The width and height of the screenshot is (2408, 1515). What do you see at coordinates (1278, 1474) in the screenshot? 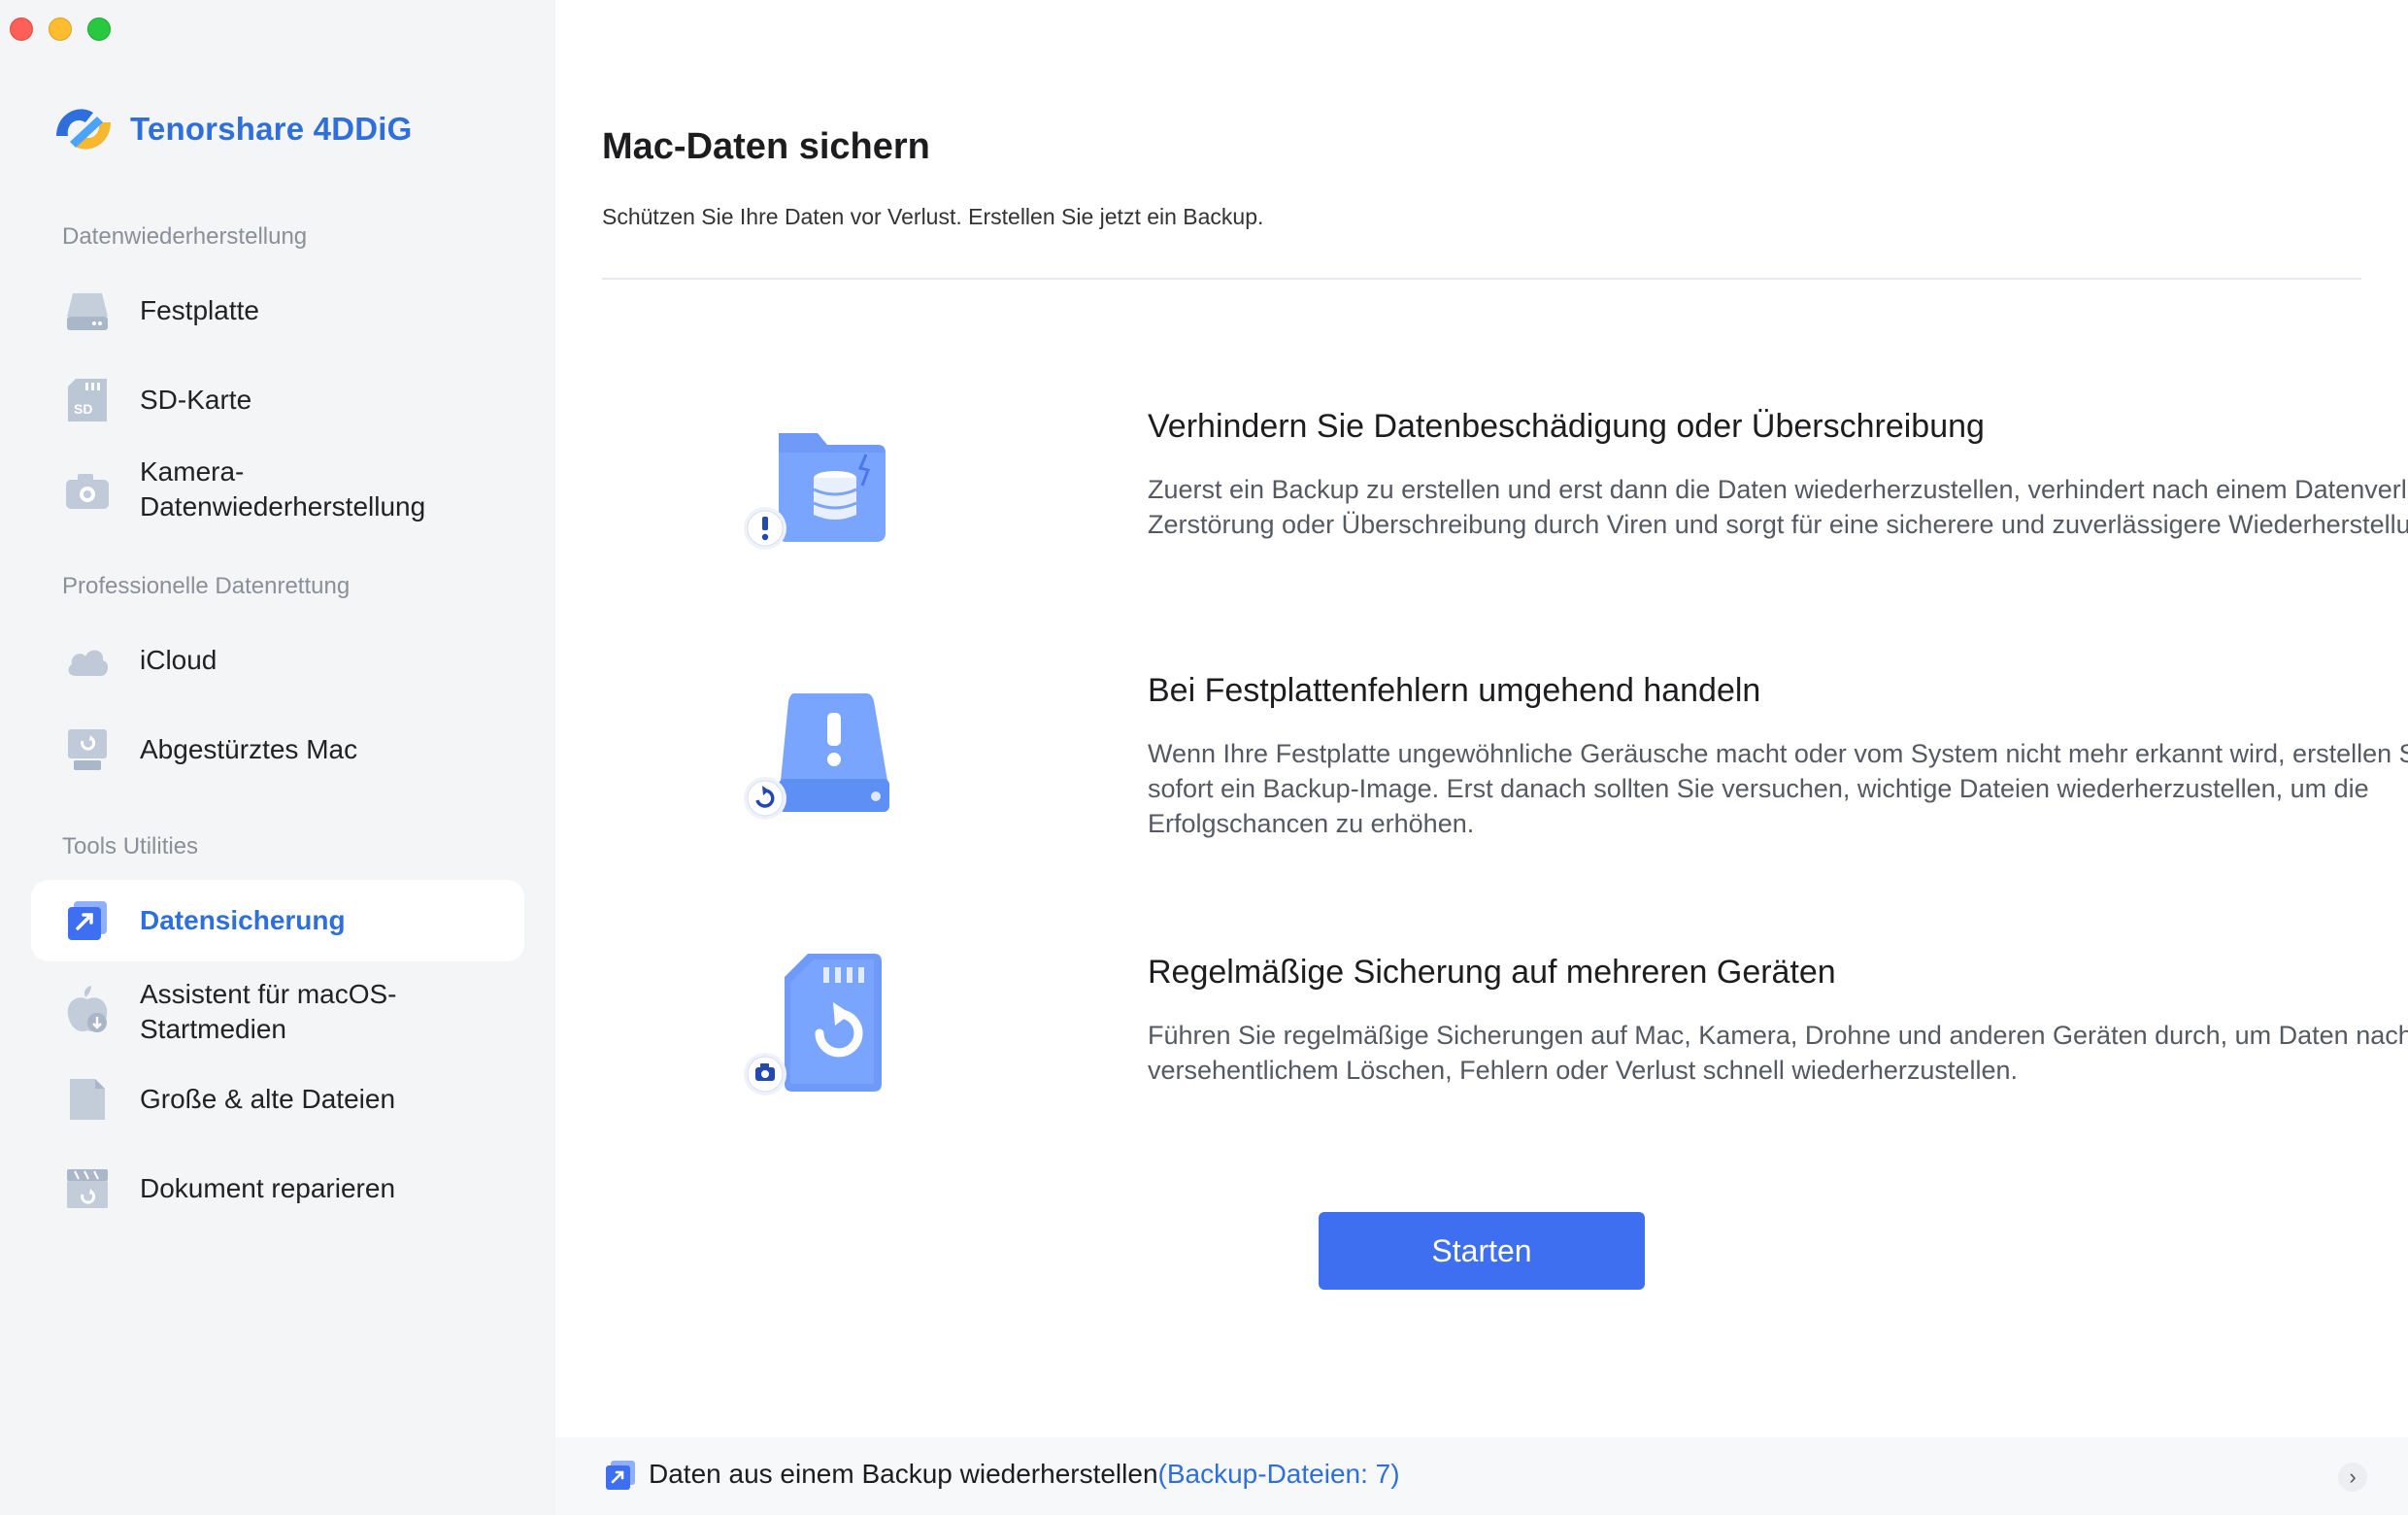
I see `backup-files-count: (Backup-Dateien: 7)` at bounding box center [1278, 1474].